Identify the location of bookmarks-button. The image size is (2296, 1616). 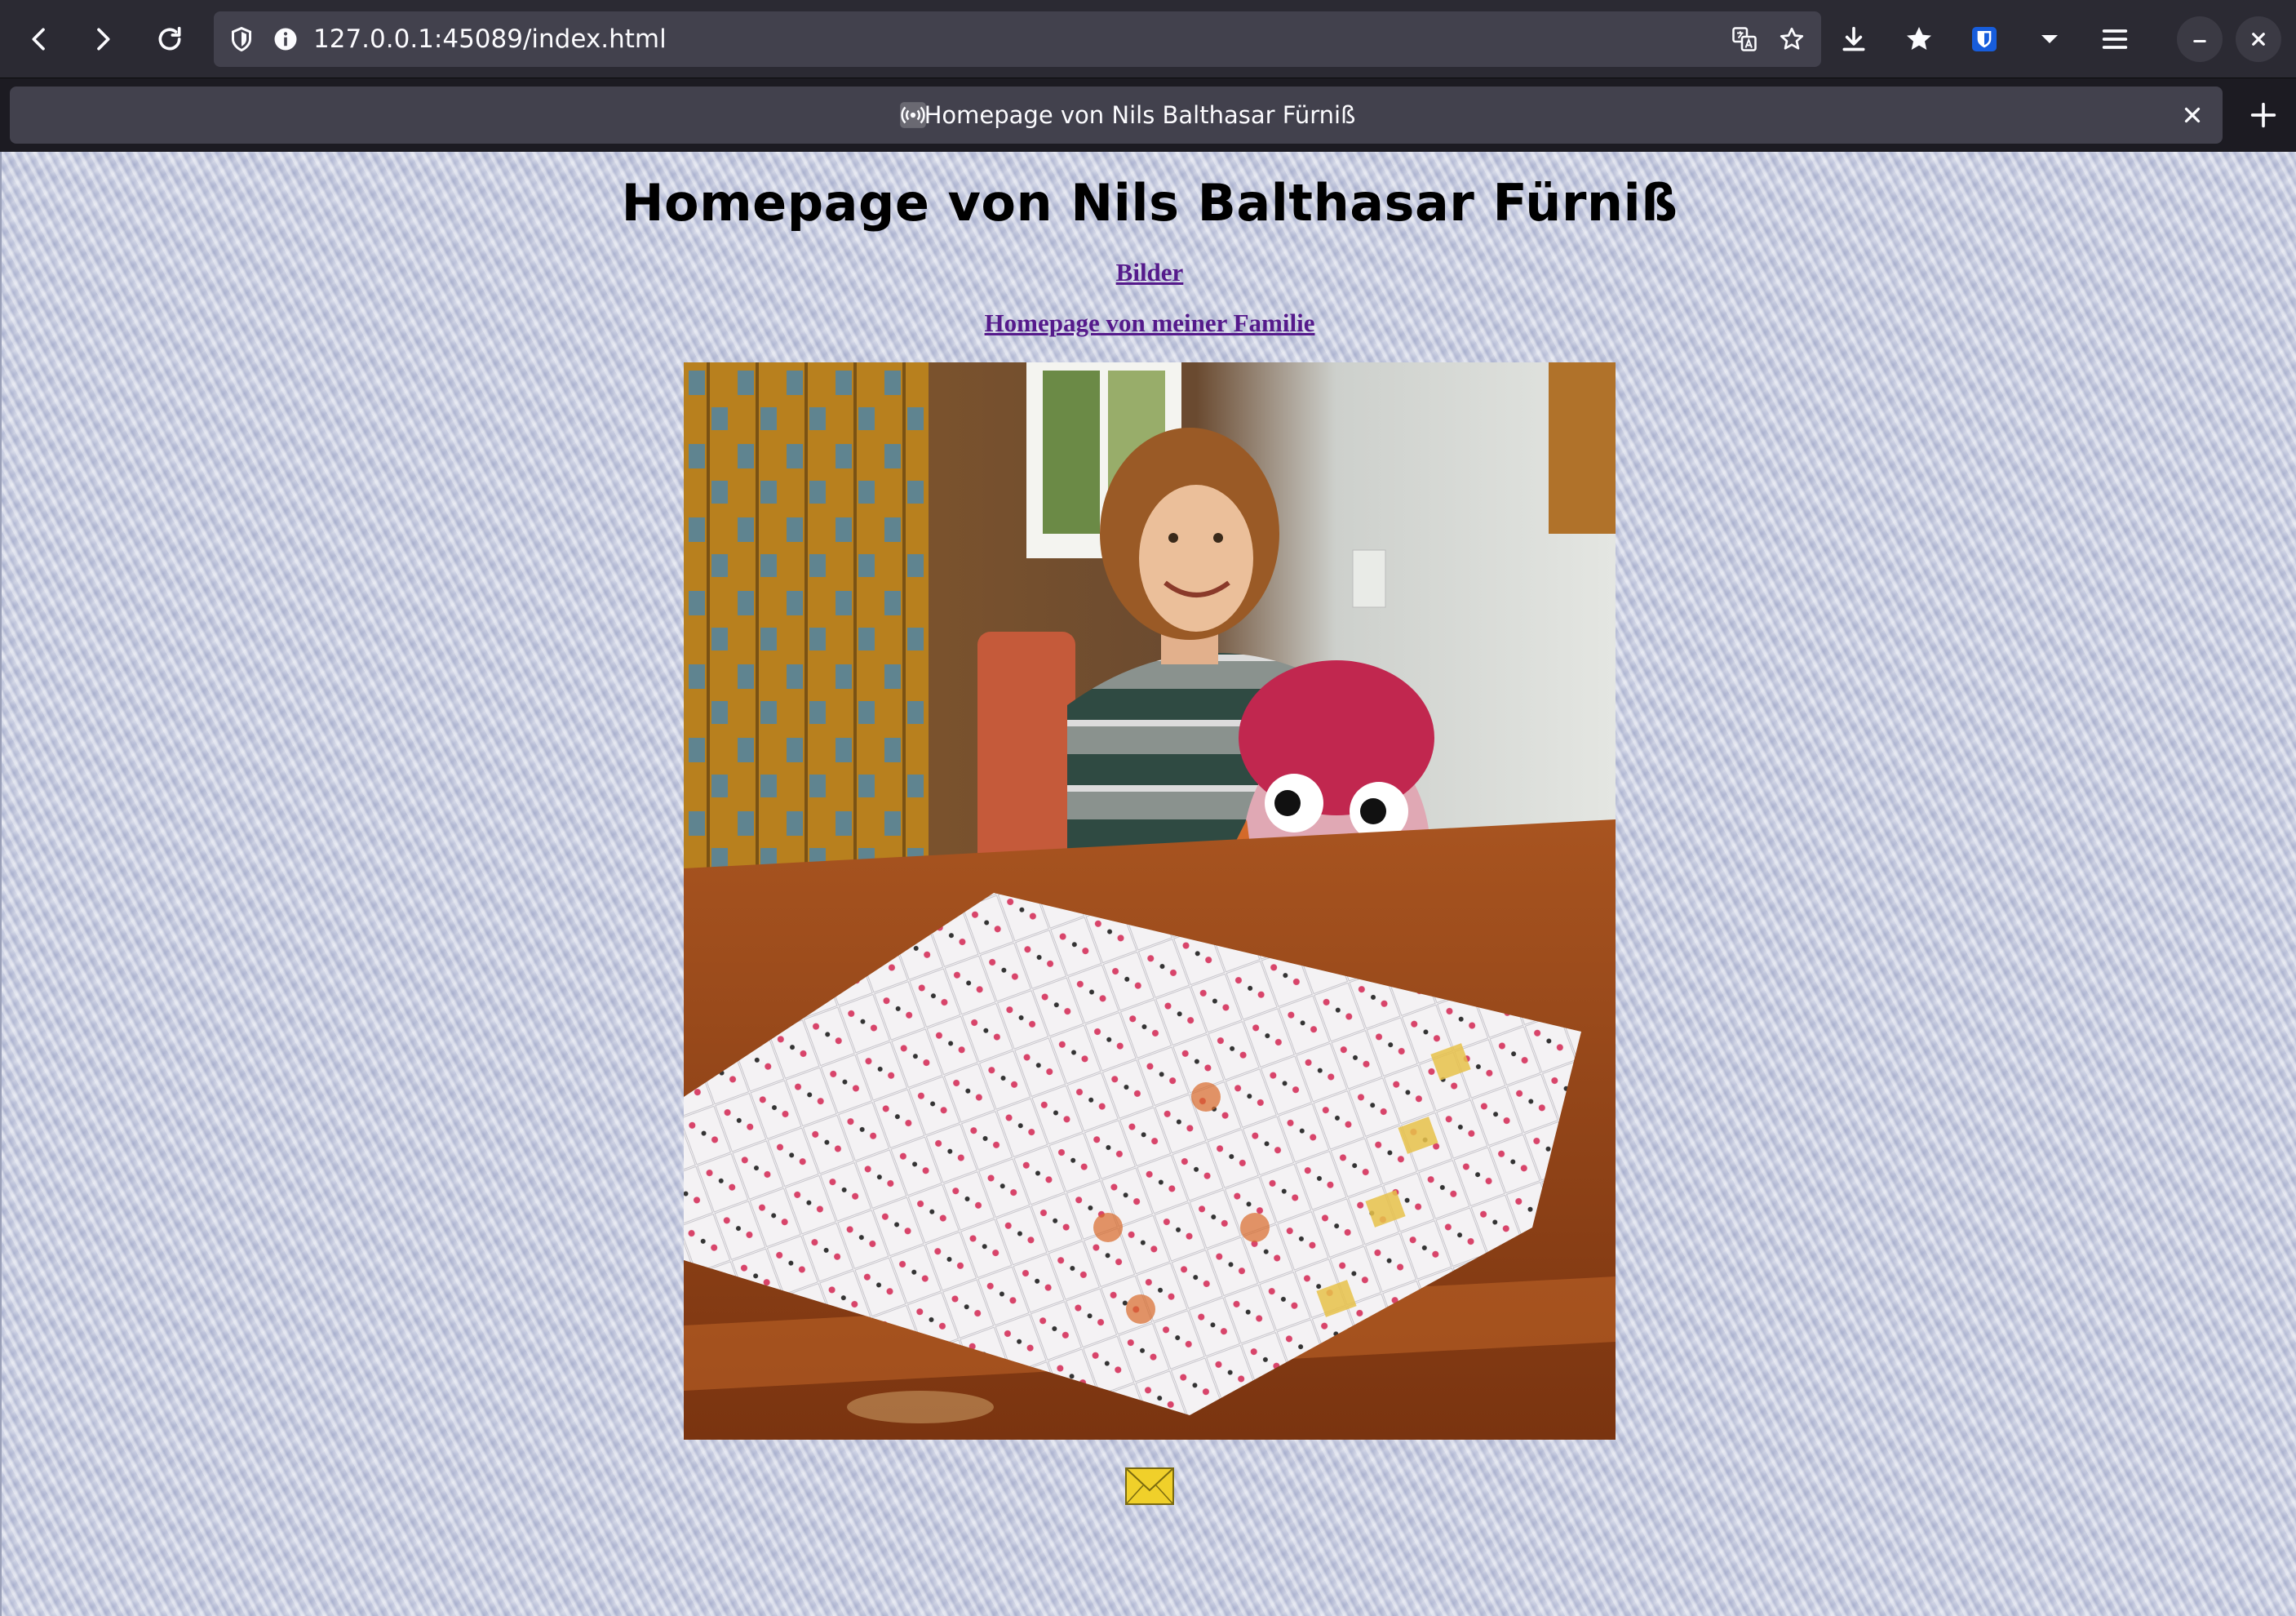
(1919, 39).